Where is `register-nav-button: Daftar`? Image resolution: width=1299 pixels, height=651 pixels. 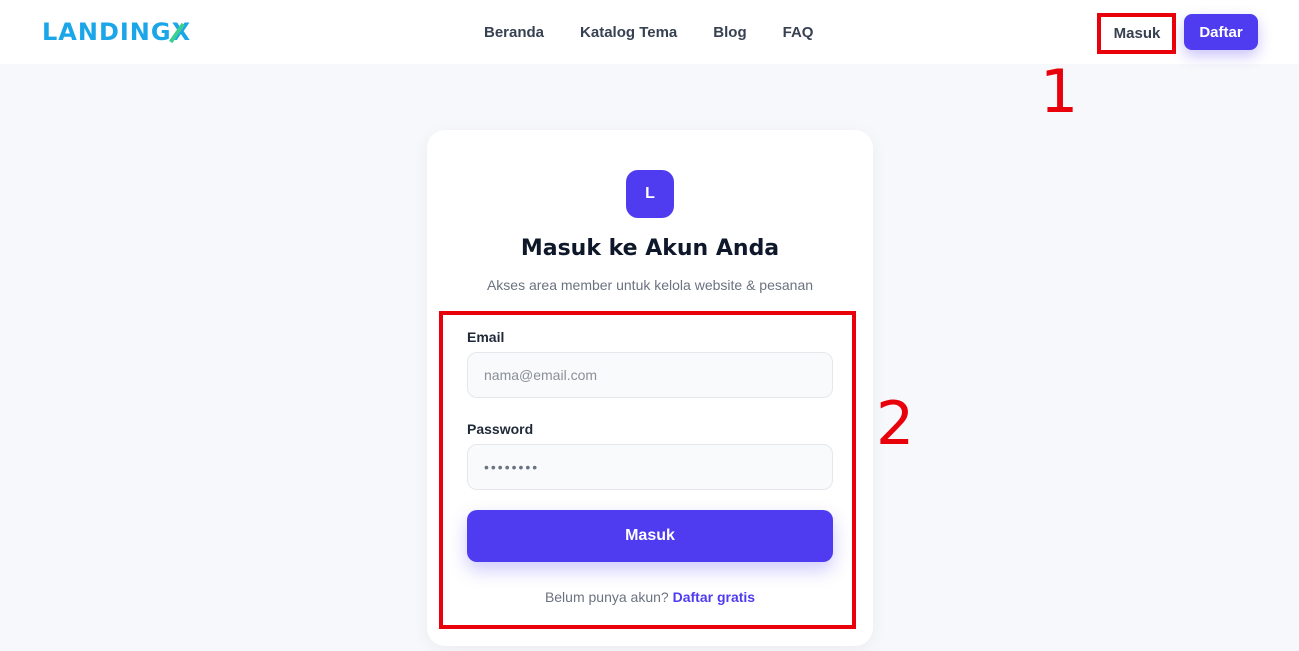 register-nav-button: Daftar is located at coordinates (1221, 32).